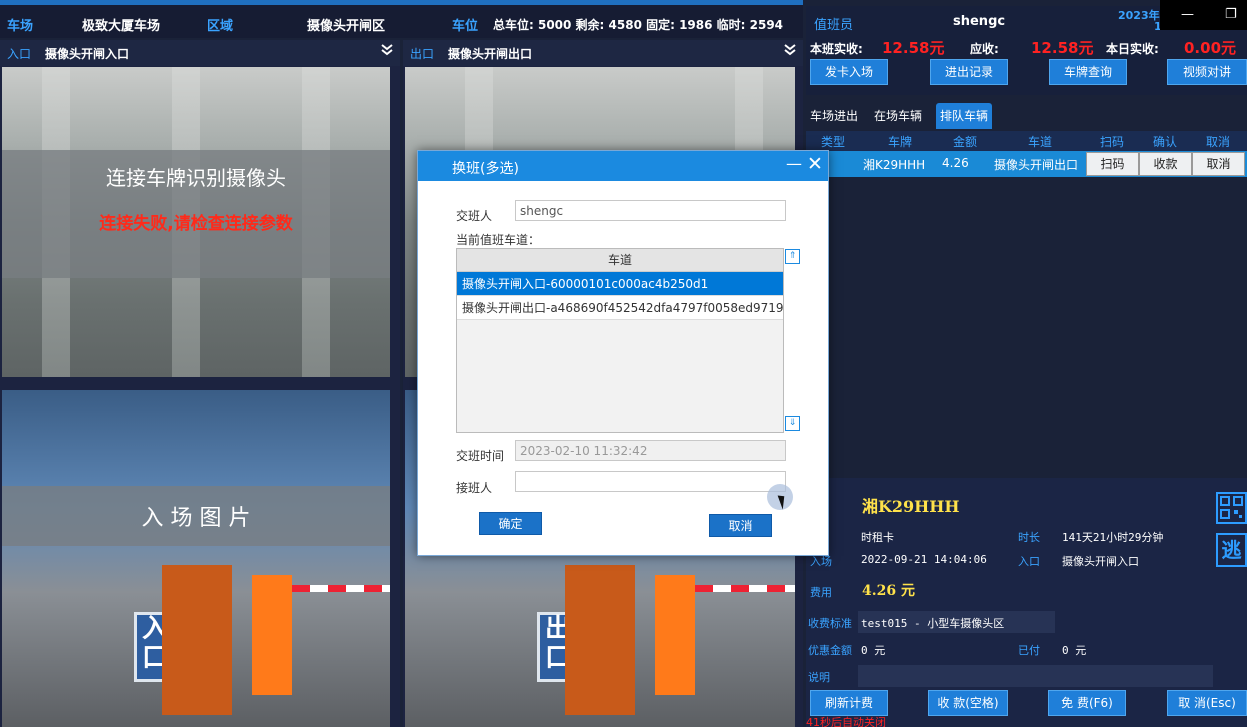 The image size is (1247, 727). Describe the element at coordinates (650, 210) in the screenshot. I see `handover-input` at that location.